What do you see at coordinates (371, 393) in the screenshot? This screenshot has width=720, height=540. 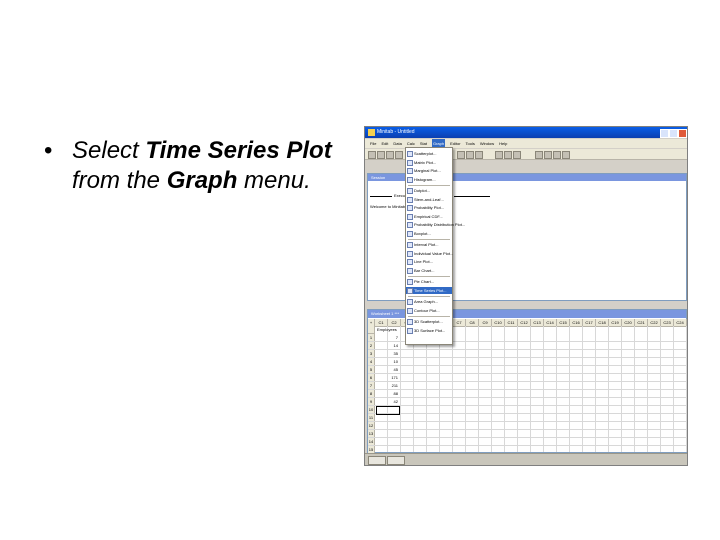 I see `row-number: 8` at bounding box center [371, 393].